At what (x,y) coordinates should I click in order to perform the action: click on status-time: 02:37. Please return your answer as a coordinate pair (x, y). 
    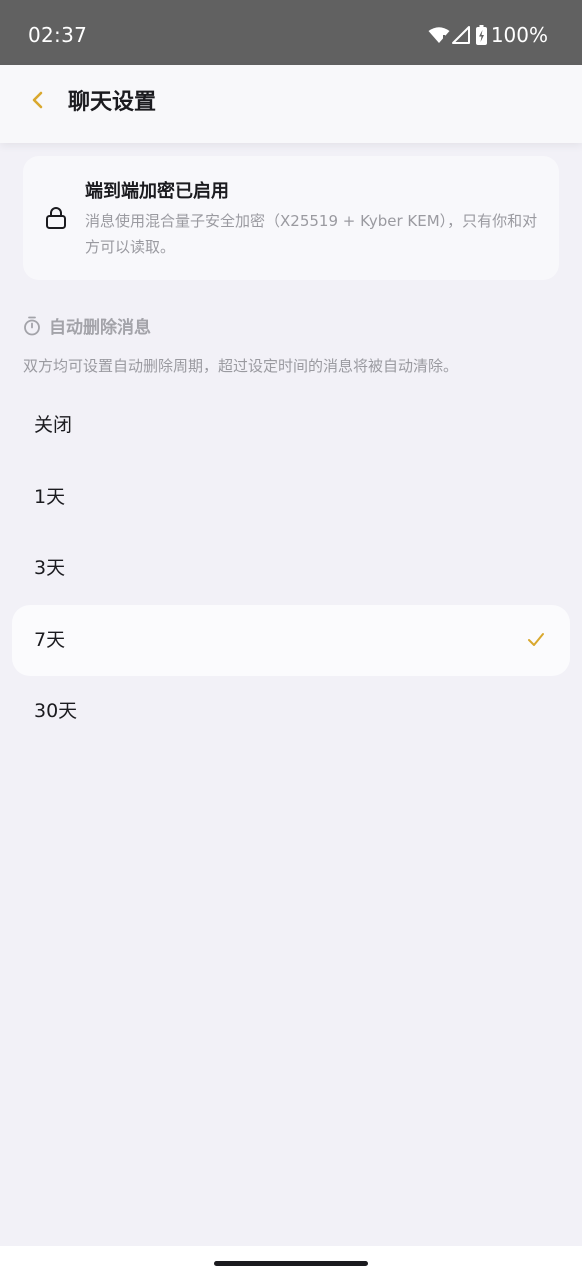
    Looking at the image, I should click on (58, 35).